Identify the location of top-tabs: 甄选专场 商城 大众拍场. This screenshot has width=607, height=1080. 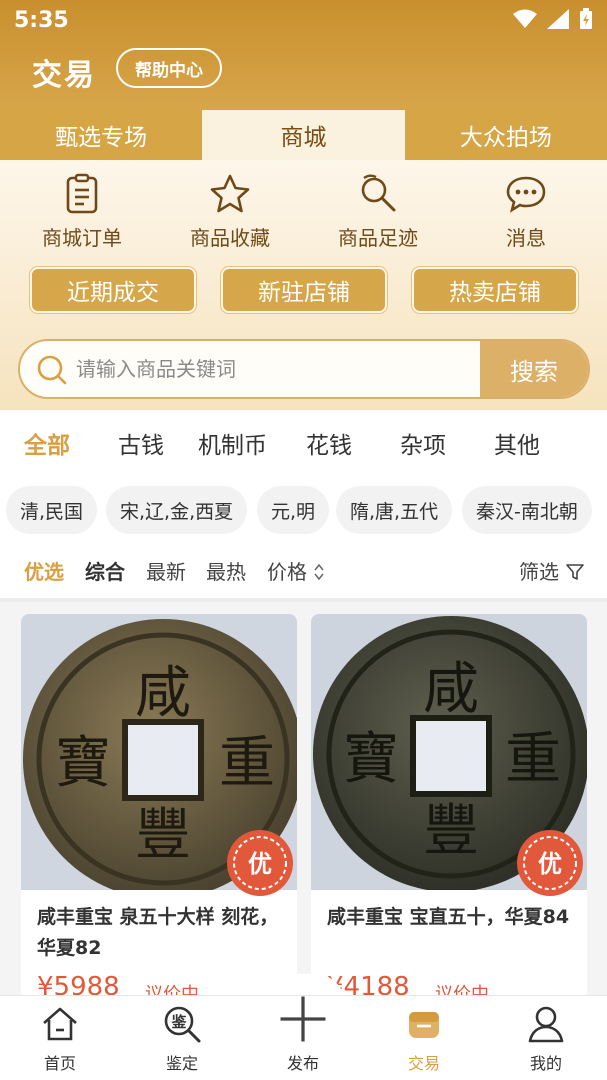
(303, 135).